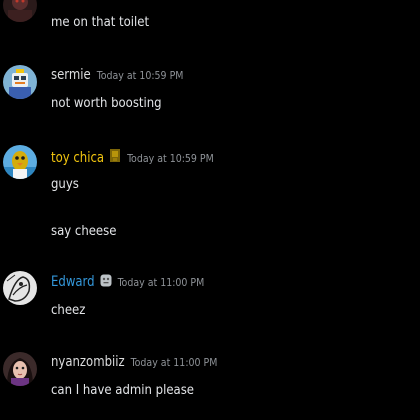 This screenshot has height=420, width=420. What do you see at coordinates (20, 369) in the screenshot?
I see `girl-avatar-icon` at bounding box center [20, 369].